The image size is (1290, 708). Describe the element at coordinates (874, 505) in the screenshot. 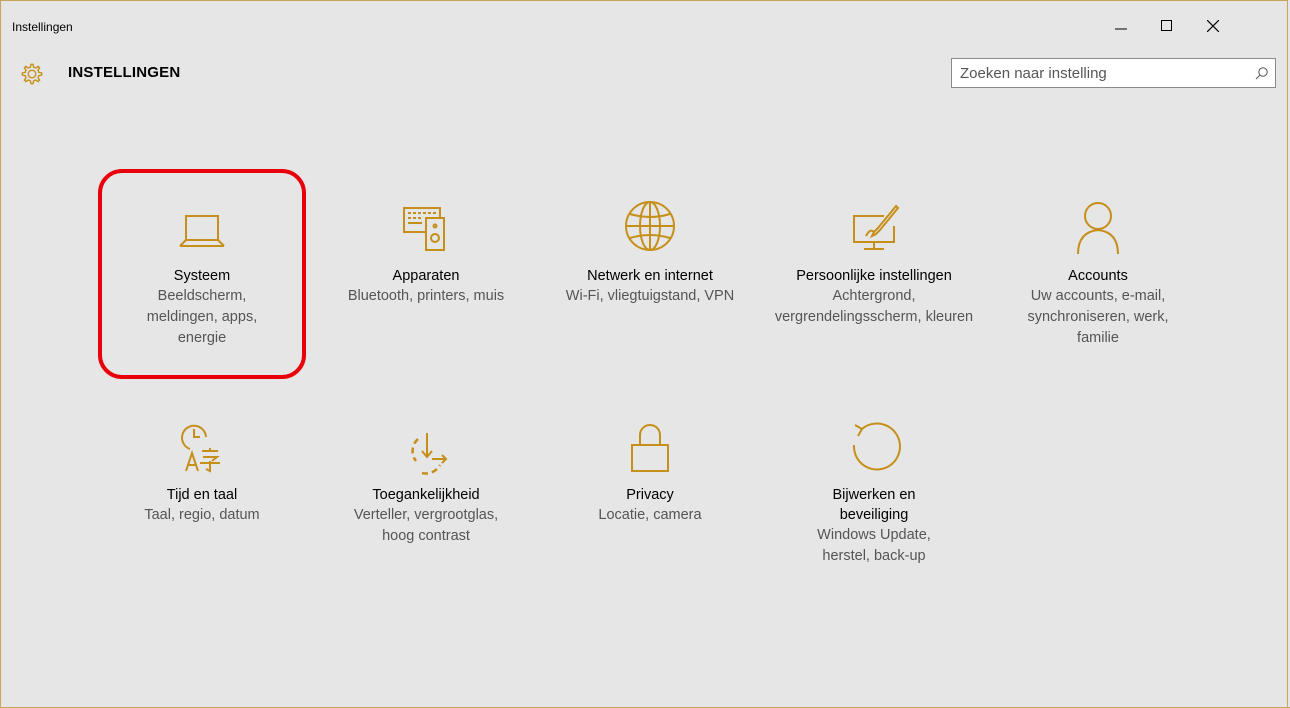

I see `tile-title: Bijwerken en beveiliging` at that location.